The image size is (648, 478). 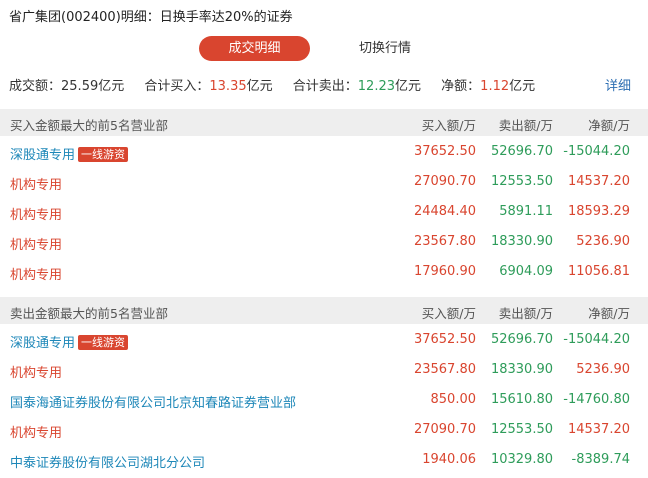 I want to click on buy-amount: 17960.90, so click(x=444, y=271).